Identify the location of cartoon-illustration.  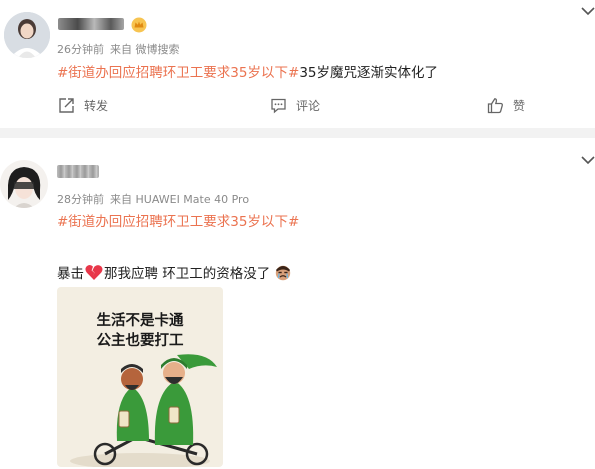
(143, 410).